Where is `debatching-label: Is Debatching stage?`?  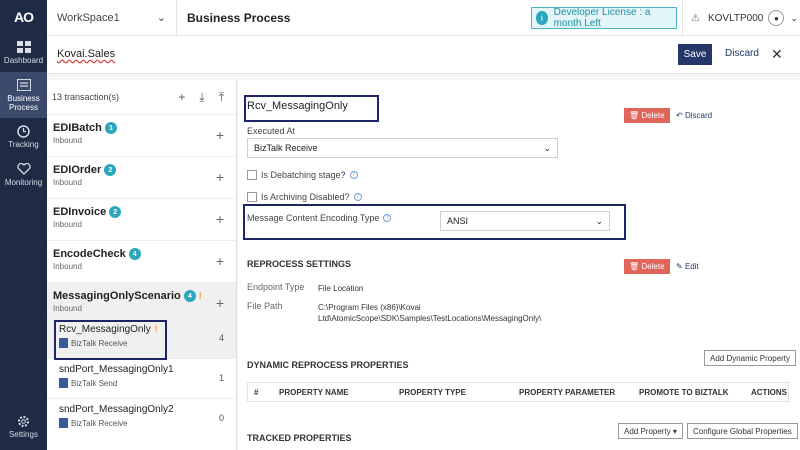
debatching-label: Is Debatching stage? is located at coordinates (303, 175).